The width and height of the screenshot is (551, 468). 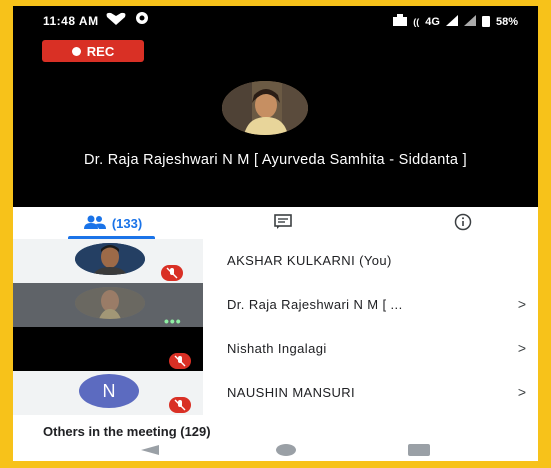 I want to click on android-nav-bar, so click(x=275, y=450).